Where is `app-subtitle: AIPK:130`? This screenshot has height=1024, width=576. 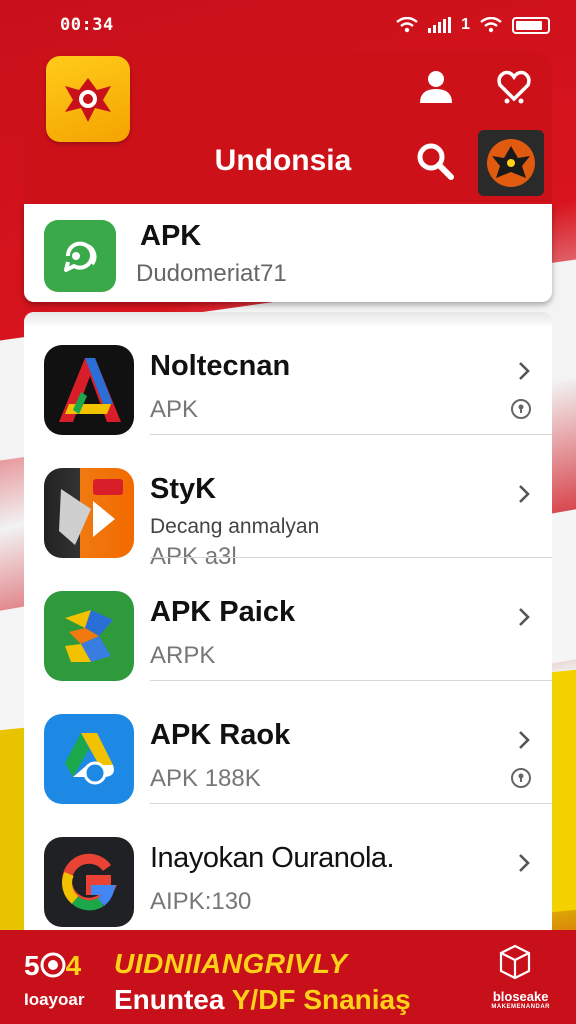 app-subtitle: AIPK:130 is located at coordinates (201, 901).